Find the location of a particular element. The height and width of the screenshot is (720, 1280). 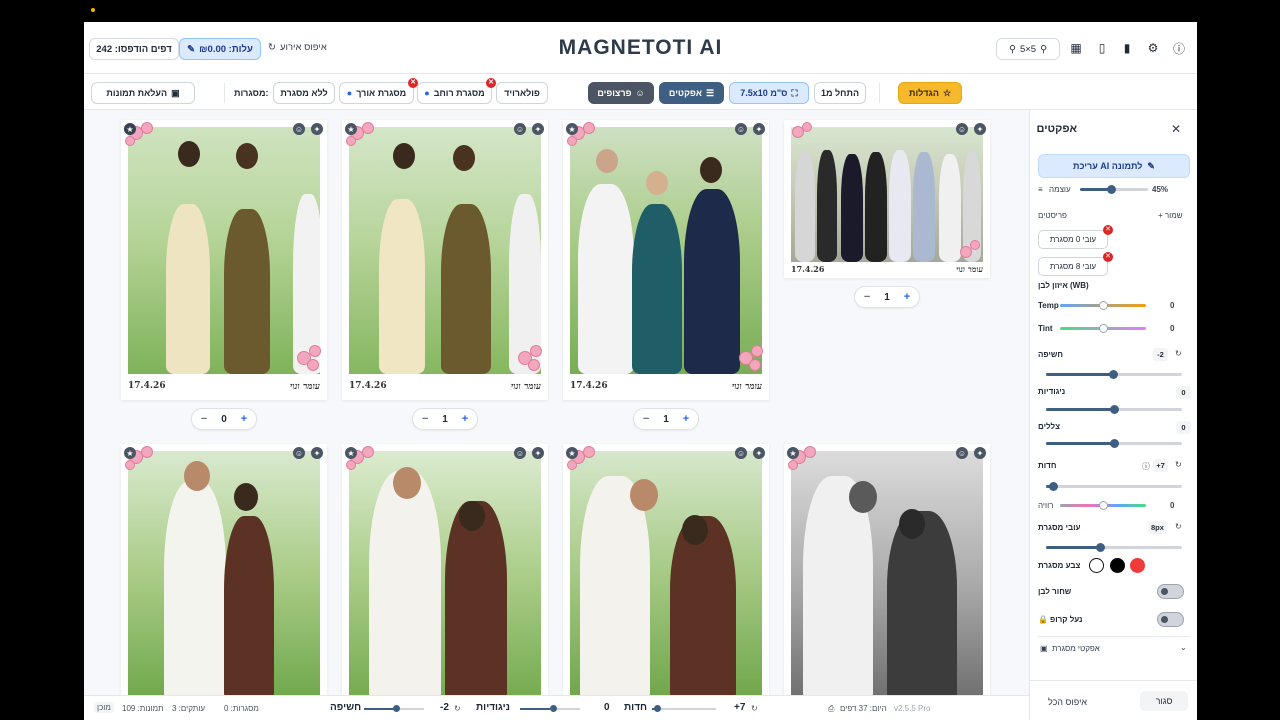

info-icon: ⓘ is located at coordinates (1179, 48).